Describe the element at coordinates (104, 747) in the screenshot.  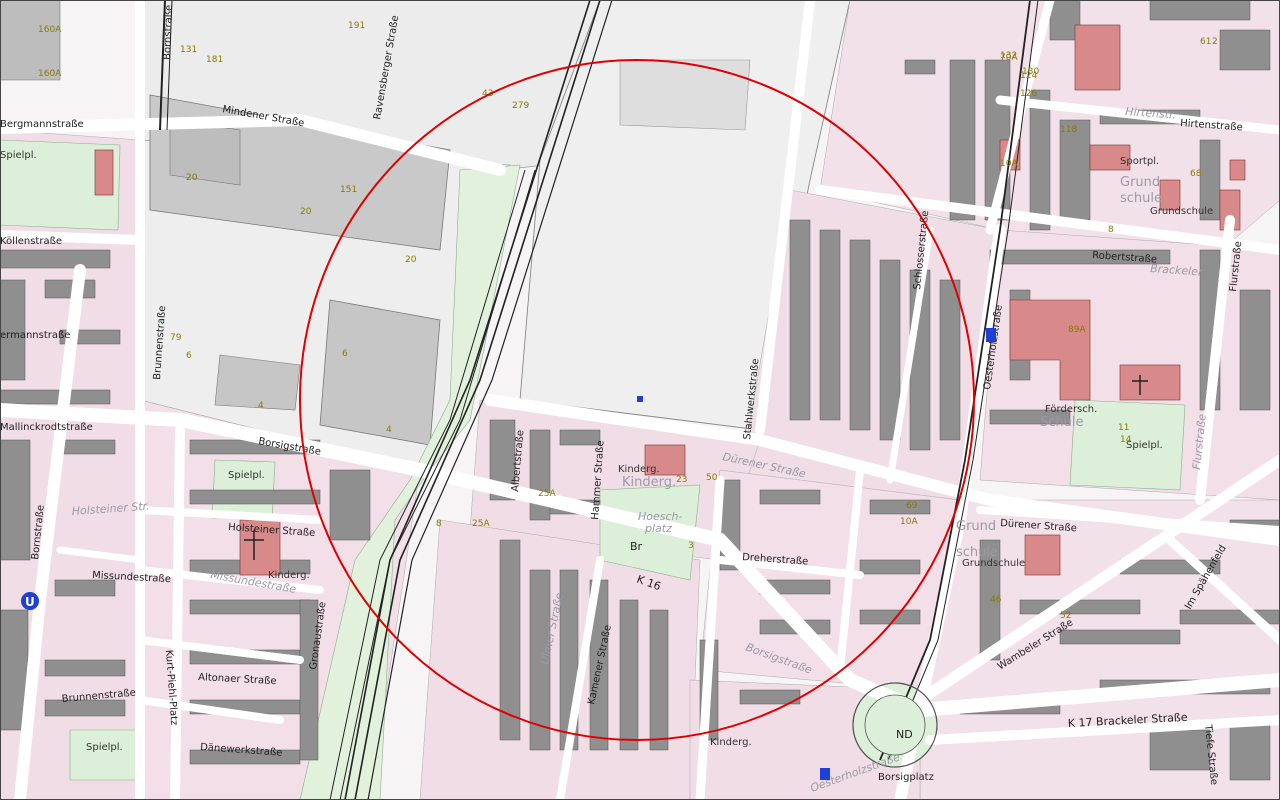
I see `poi-label-spielplatz-3: Spielpl.` at that location.